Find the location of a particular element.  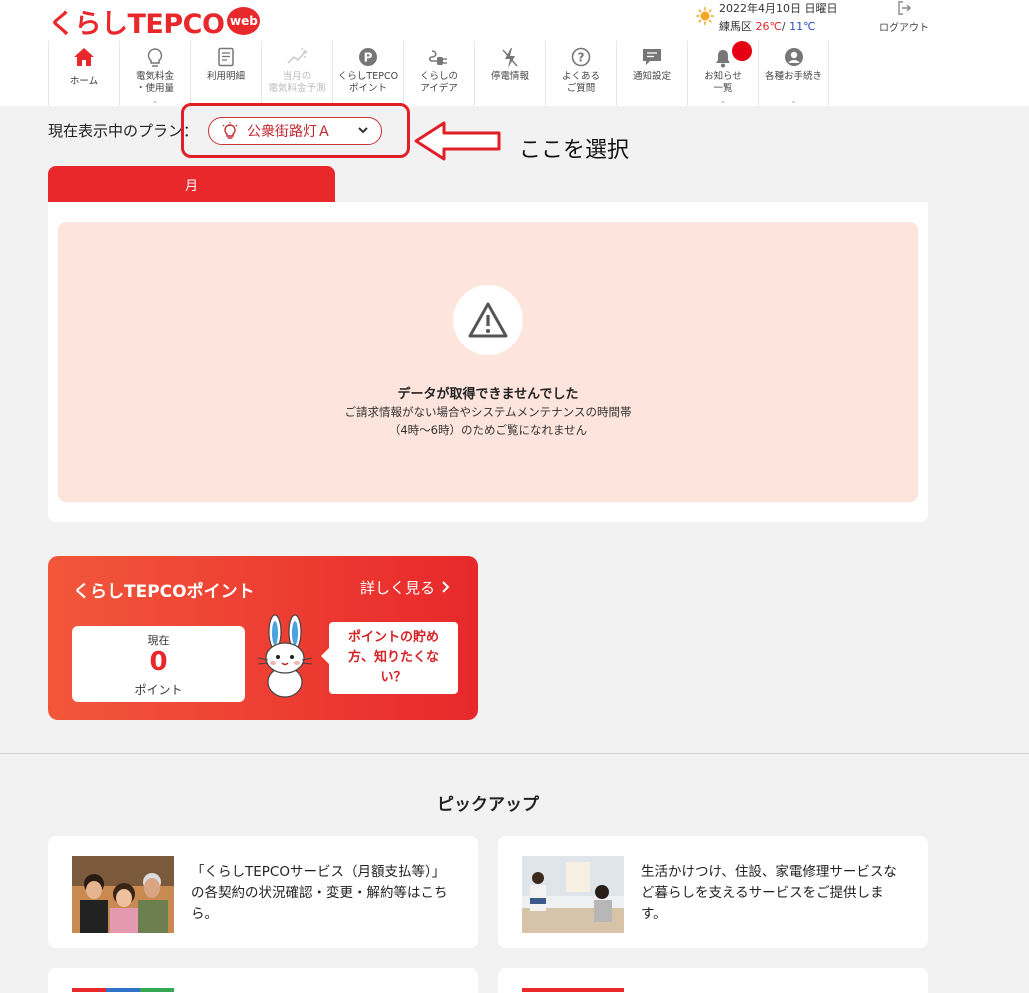

warning-icon-circle is located at coordinates (488, 320).